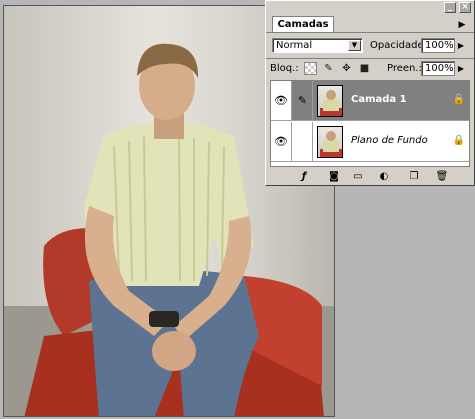 The width and height of the screenshot is (475, 419). I want to click on close-icon: ×, so click(465, 7).